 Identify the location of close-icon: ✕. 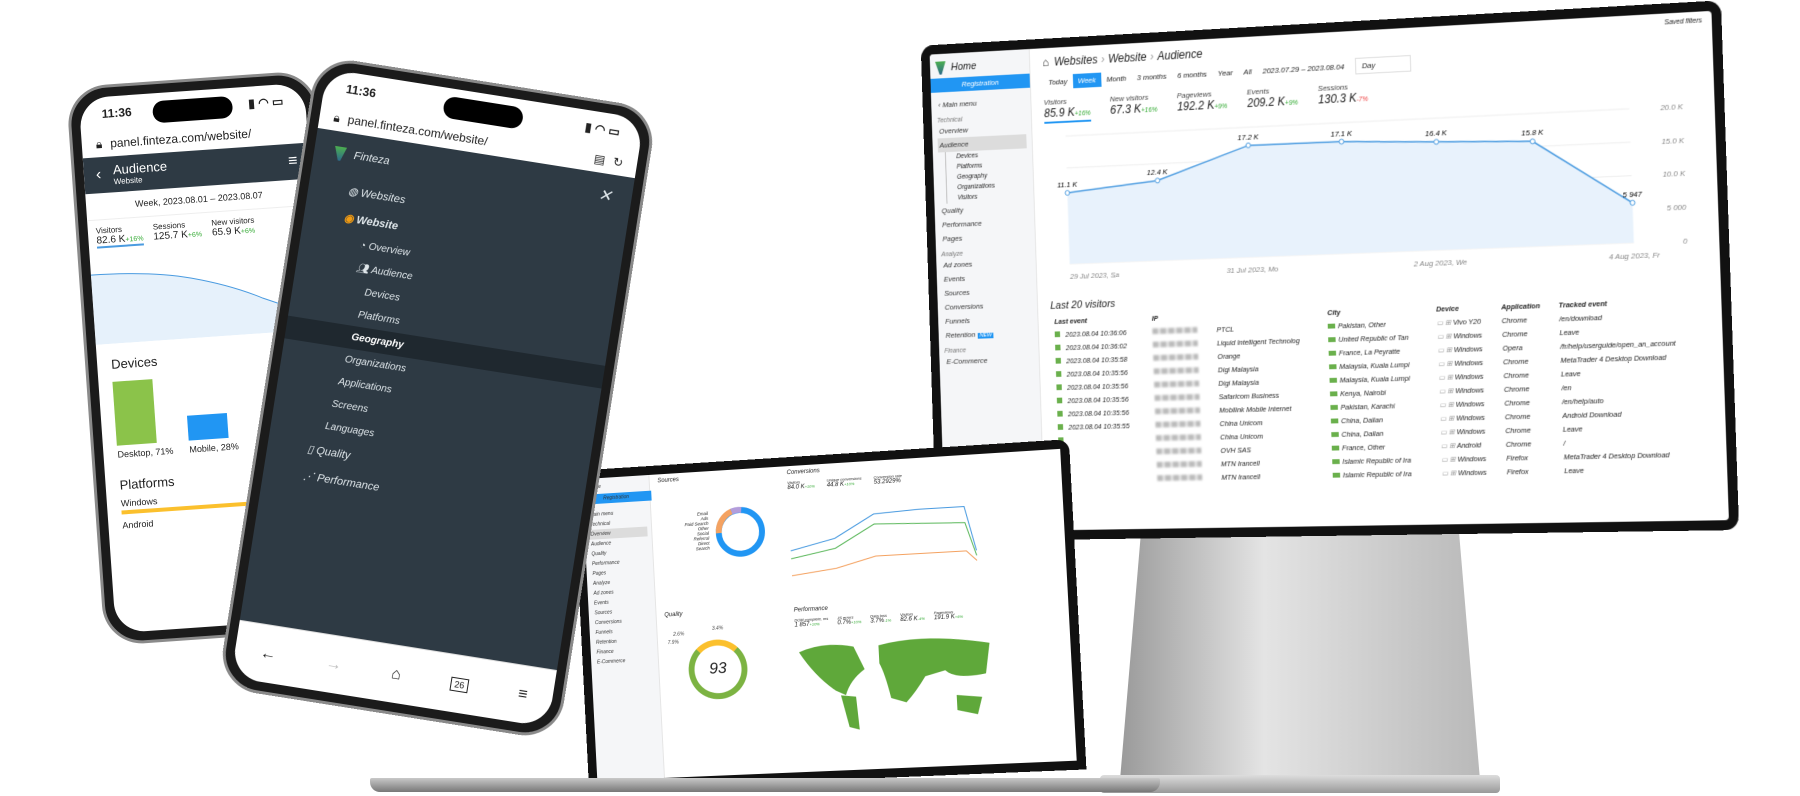
(605, 196).